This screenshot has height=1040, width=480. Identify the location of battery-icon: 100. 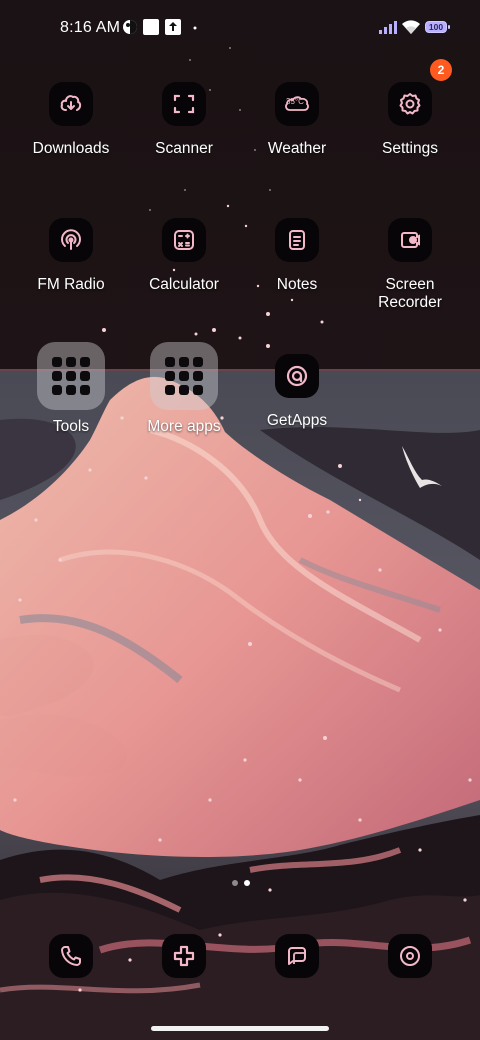
(437, 27).